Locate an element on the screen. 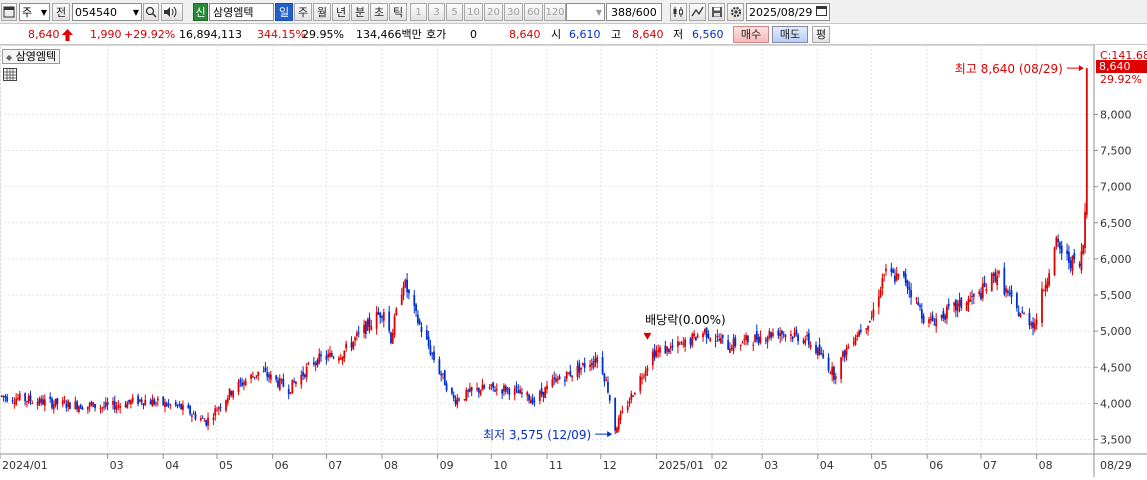 This screenshot has width=1147, height=480. interval-button-2: 5 is located at coordinates (454, 12).